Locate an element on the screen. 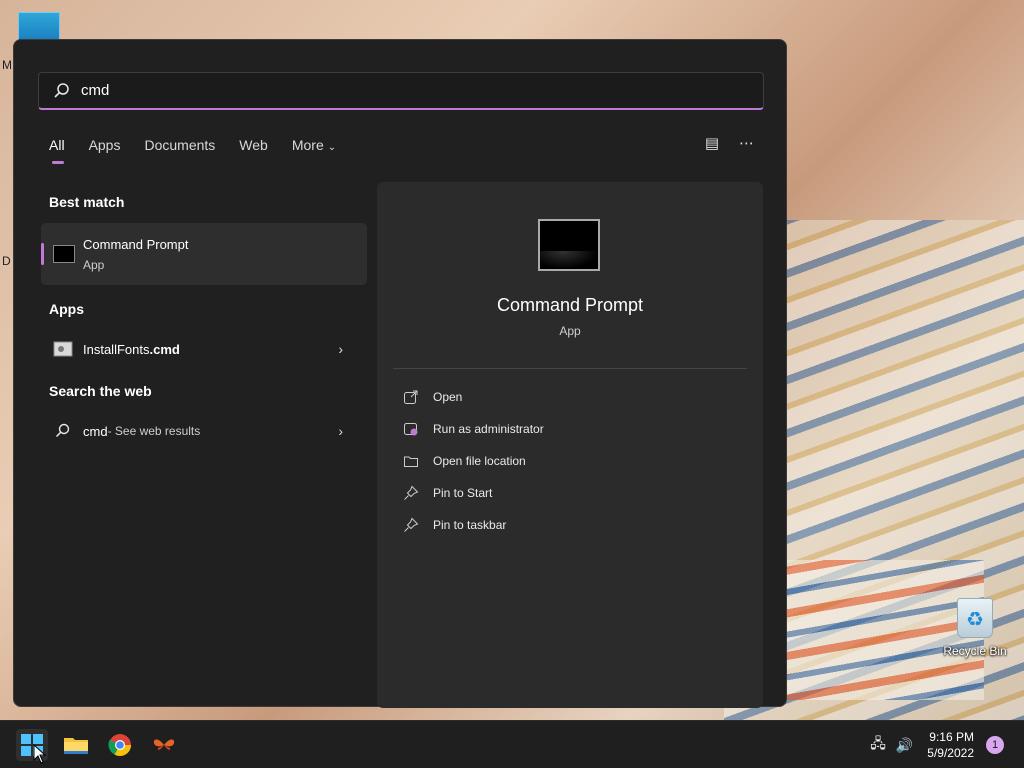  shield-icon is located at coordinates (411, 429).